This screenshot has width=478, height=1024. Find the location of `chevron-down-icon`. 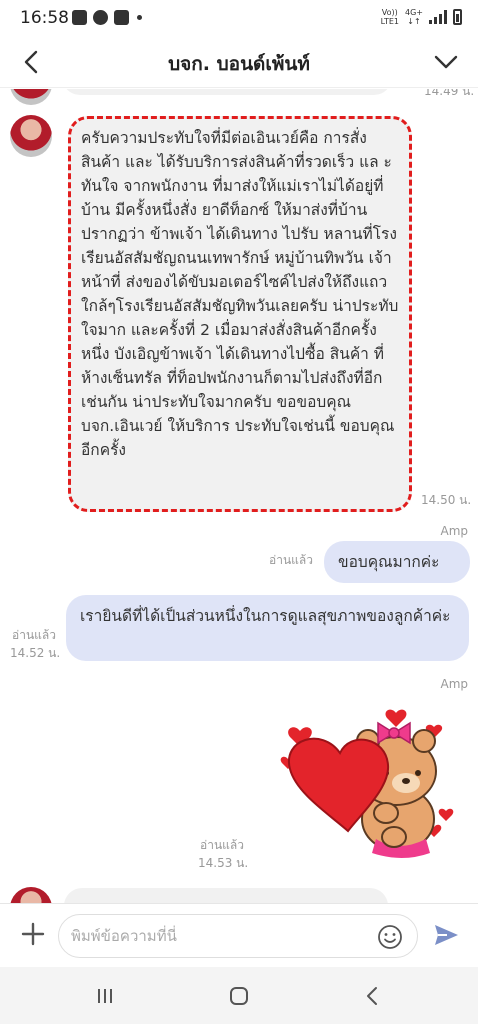

chevron-down-icon is located at coordinates (446, 62).